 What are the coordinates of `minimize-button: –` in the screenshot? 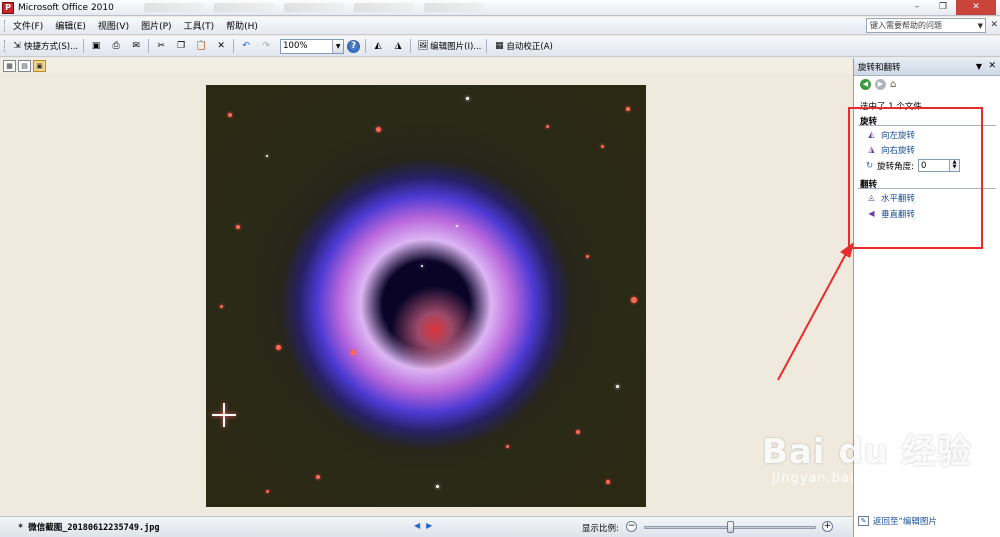 It's located at (917, 7).